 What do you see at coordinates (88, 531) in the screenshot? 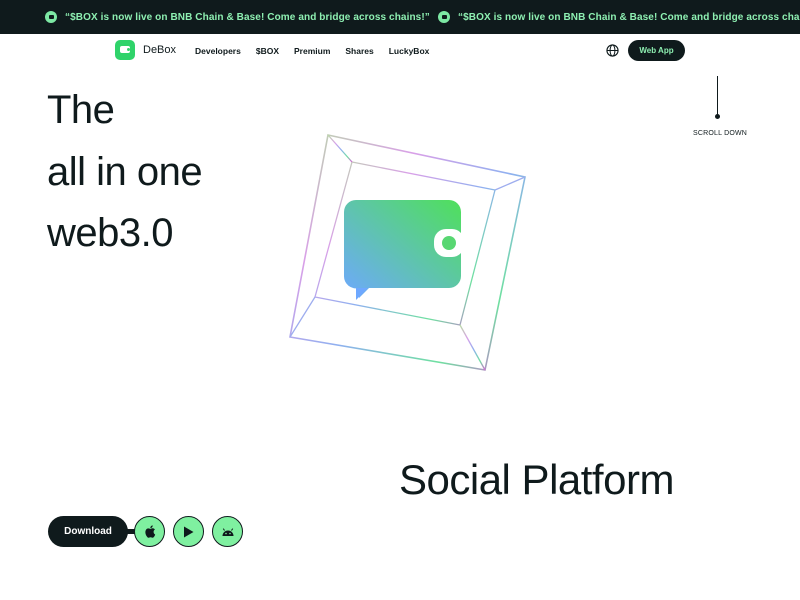
I see `download-button: Download` at bounding box center [88, 531].